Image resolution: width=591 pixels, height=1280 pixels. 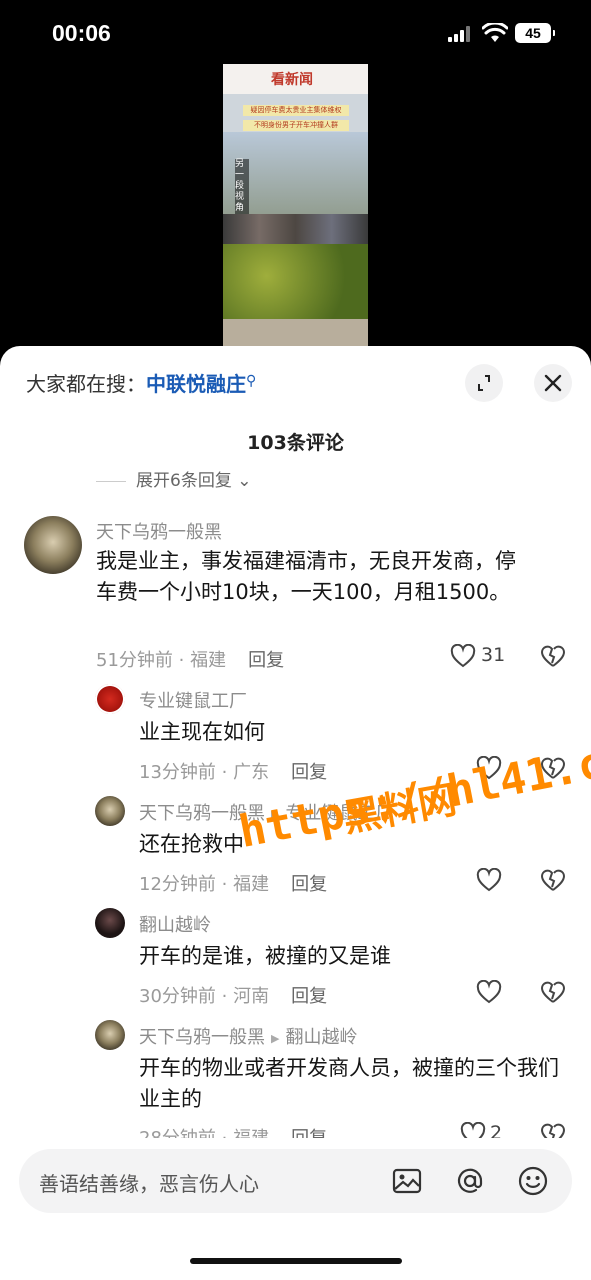 What do you see at coordinates (296, 1261) in the screenshot?
I see `home-indicator` at bounding box center [296, 1261].